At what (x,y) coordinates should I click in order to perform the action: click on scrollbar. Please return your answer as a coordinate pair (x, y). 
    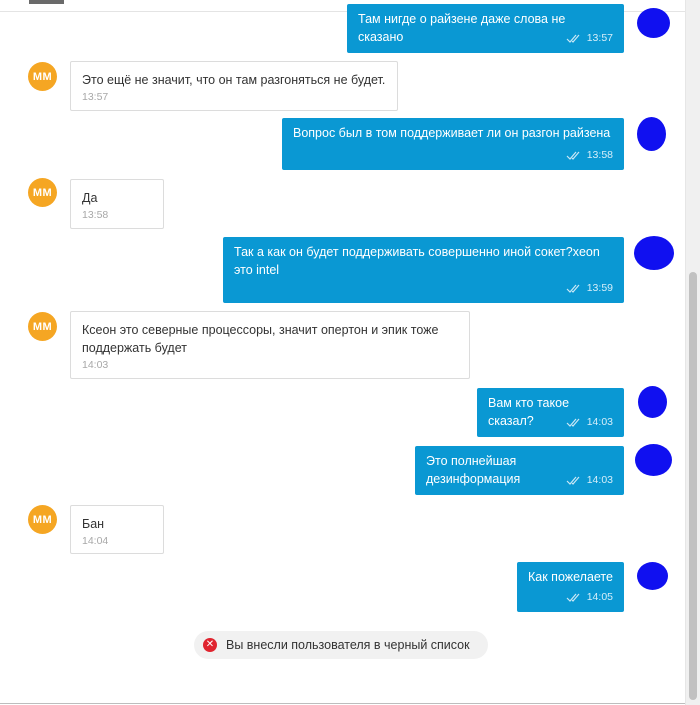
    Looking at the image, I should click on (692, 352).